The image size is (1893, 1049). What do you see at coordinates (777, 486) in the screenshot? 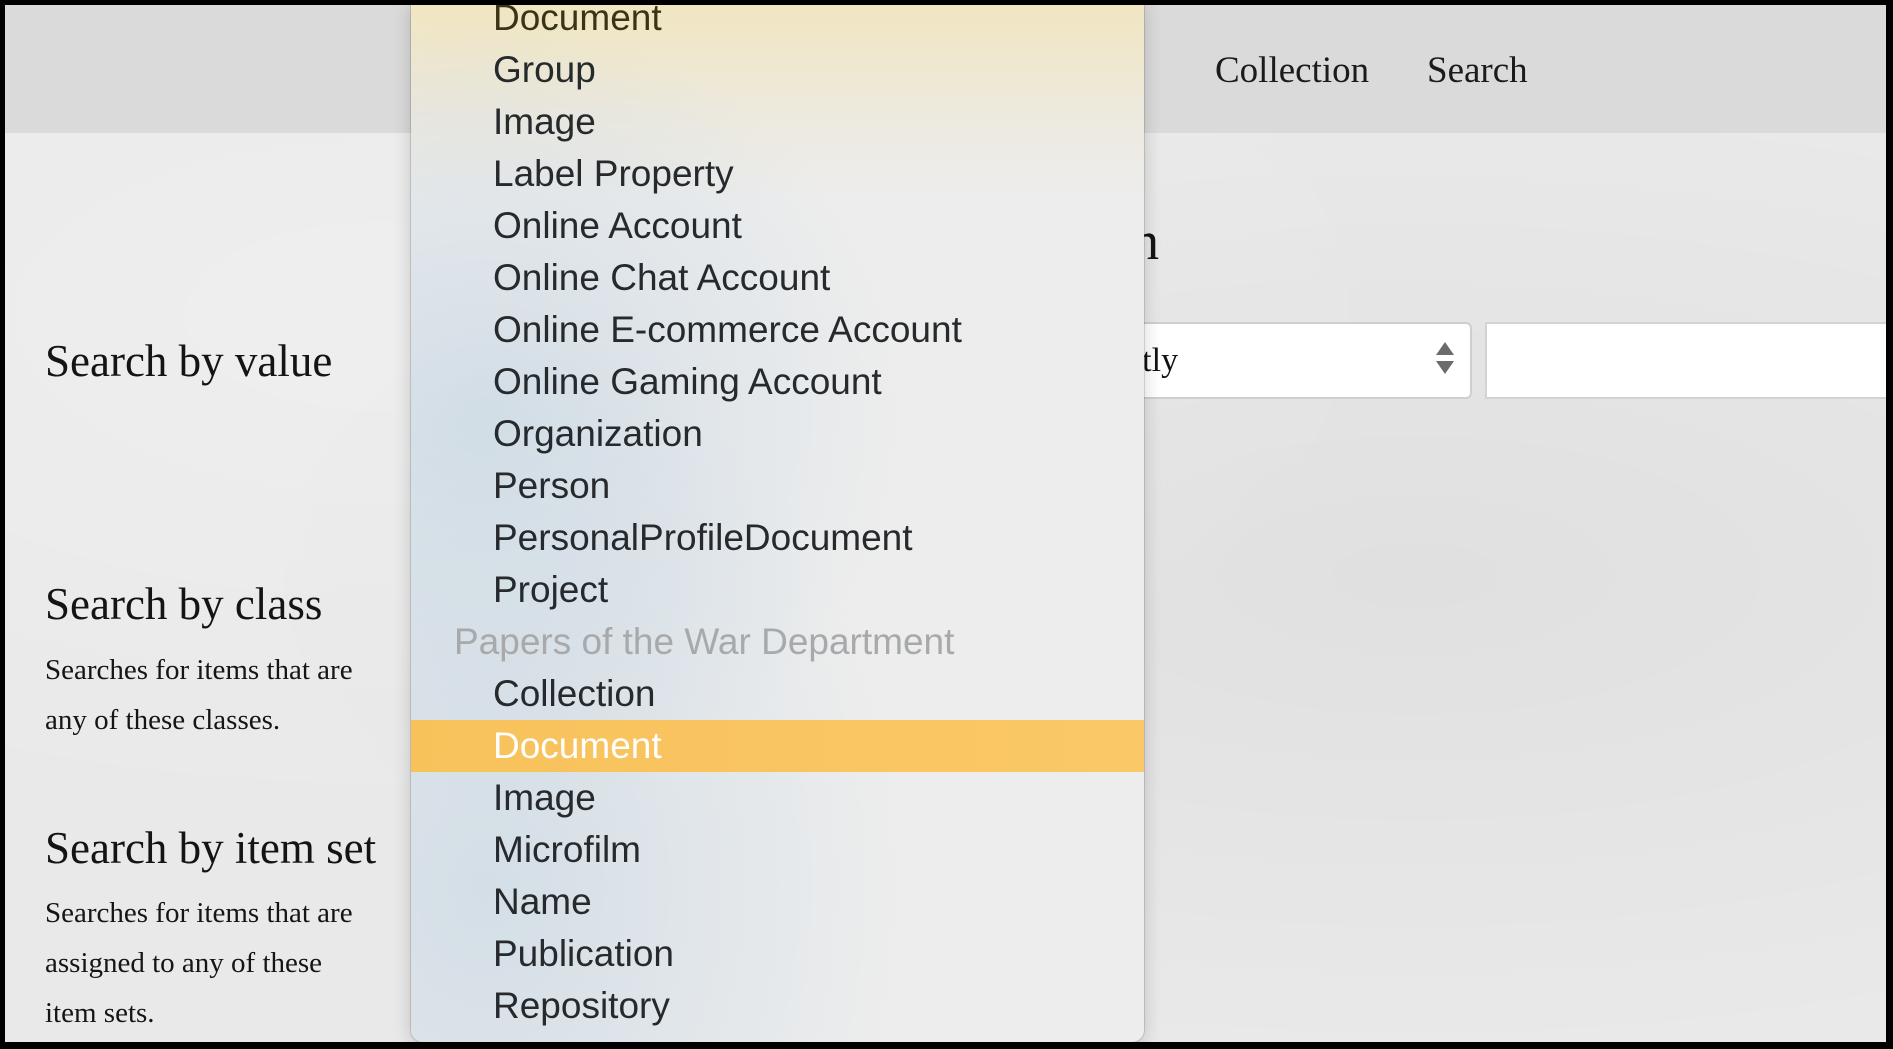
I see `dropdown-option: Person` at bounding box center [777, 486].